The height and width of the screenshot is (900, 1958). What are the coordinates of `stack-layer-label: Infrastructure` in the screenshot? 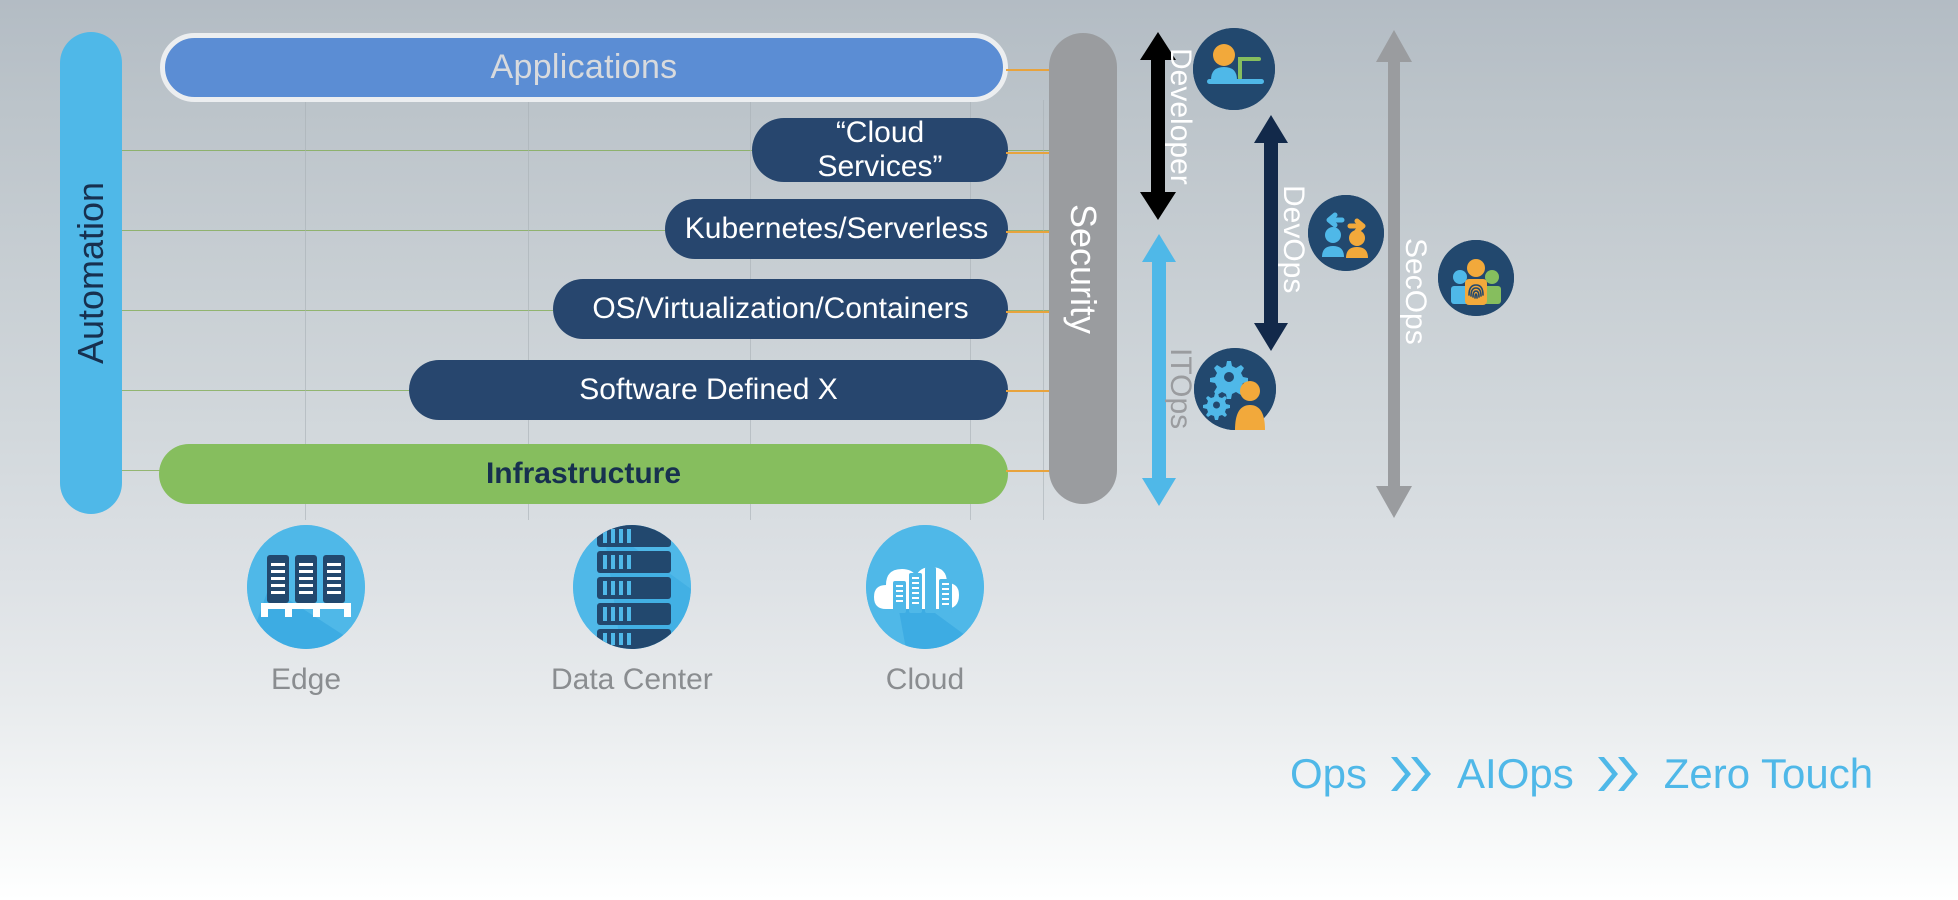 It's located at (583, 474).